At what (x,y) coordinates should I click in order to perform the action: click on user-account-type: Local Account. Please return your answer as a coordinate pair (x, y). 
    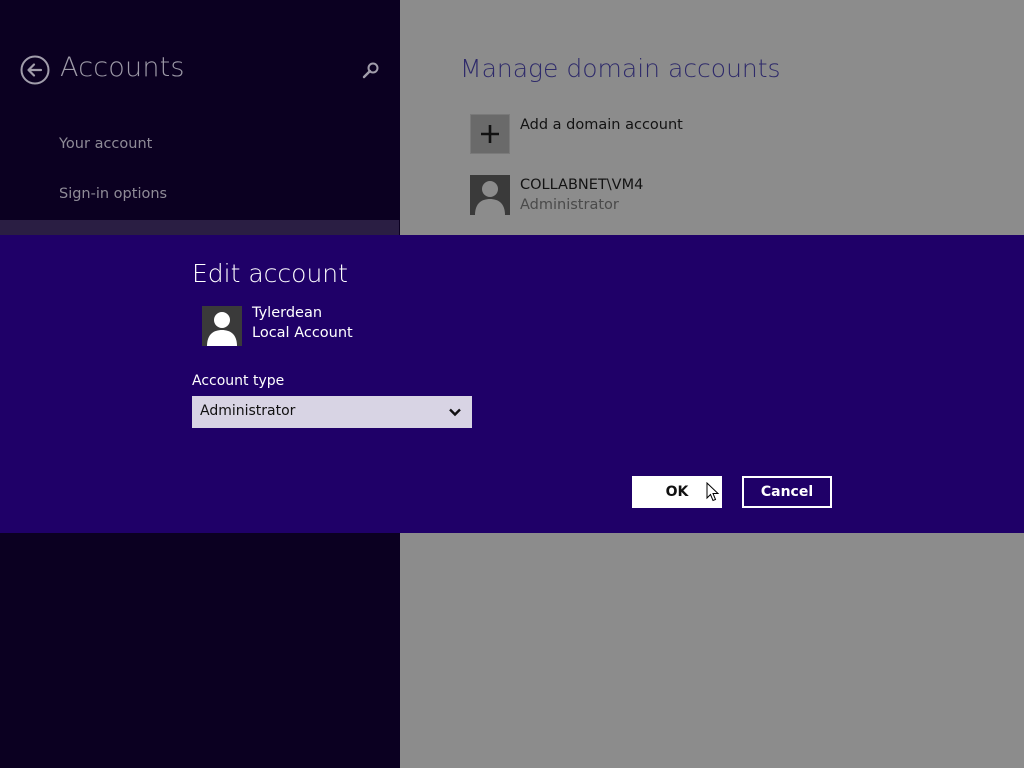
    Looking at the image, I should click on (302, 333).